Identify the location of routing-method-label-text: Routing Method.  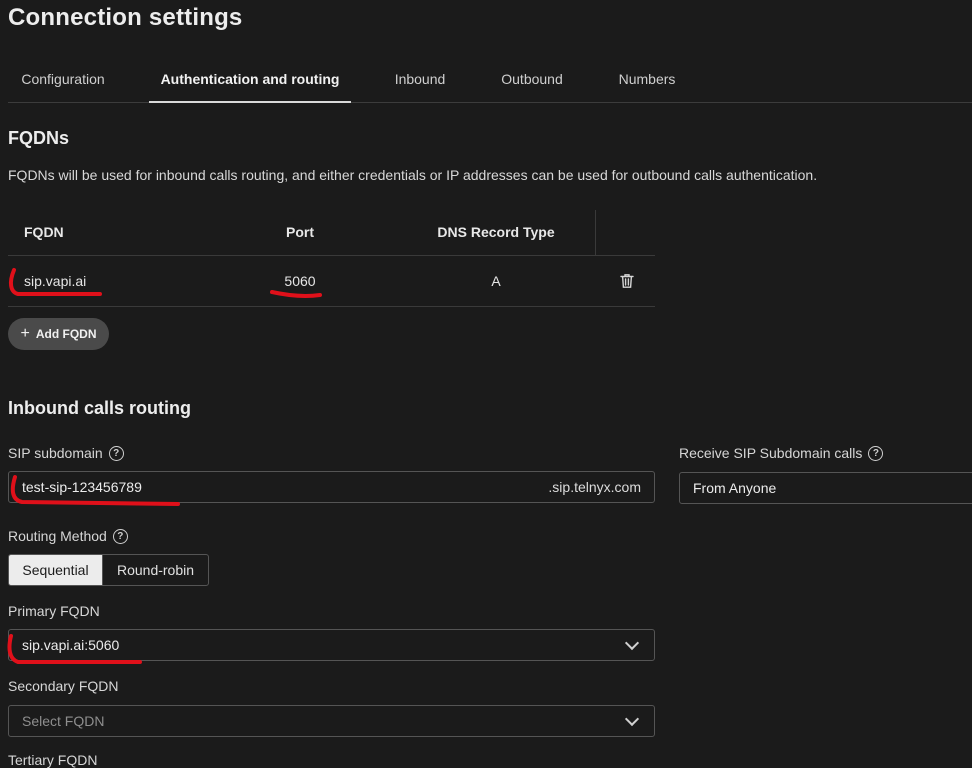
(57, 536).